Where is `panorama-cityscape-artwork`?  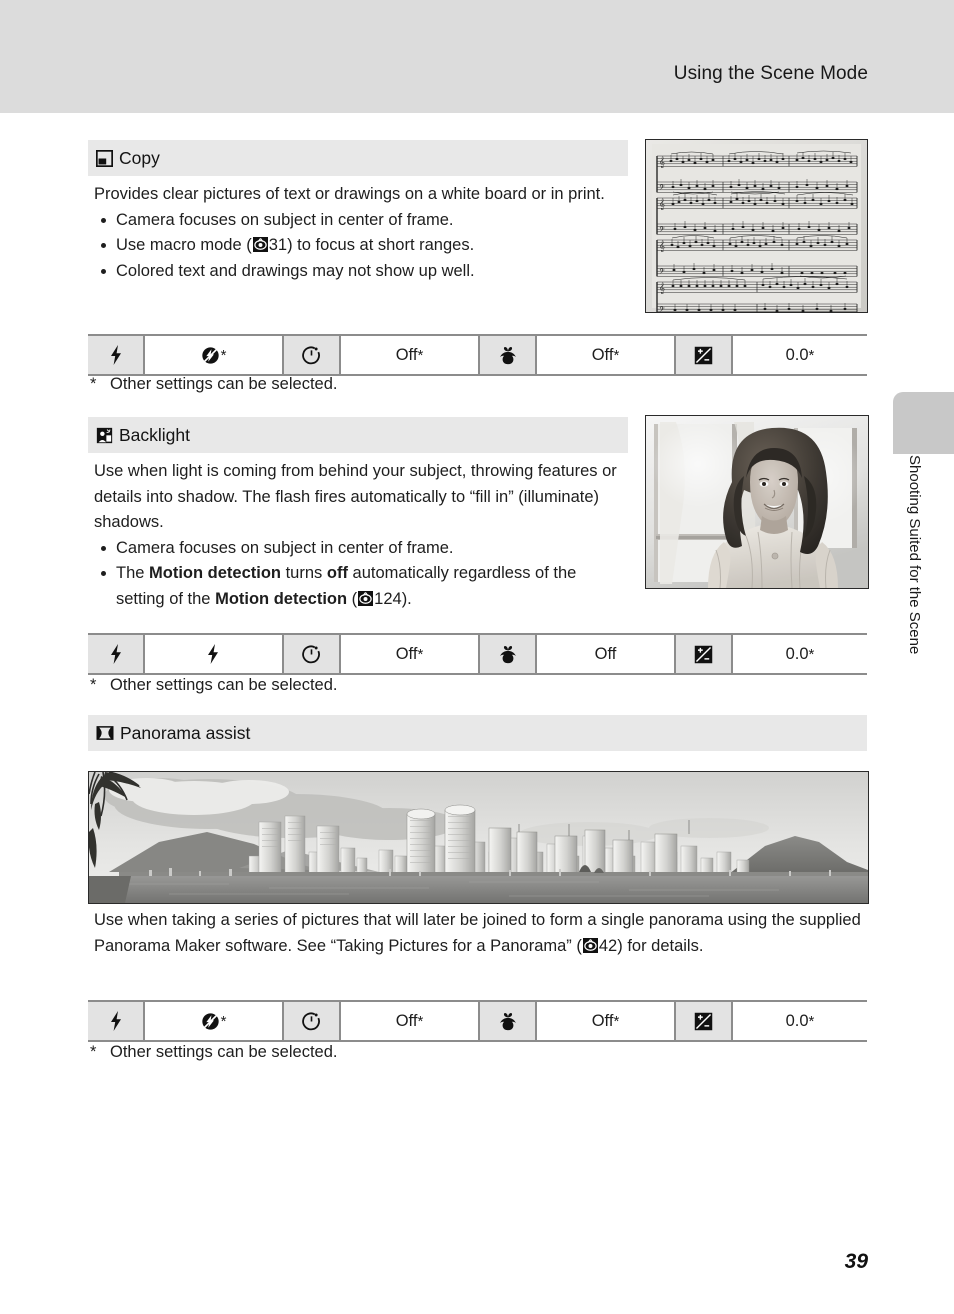 panorama-cityscape-artwork is located at coordinates (478, 837).